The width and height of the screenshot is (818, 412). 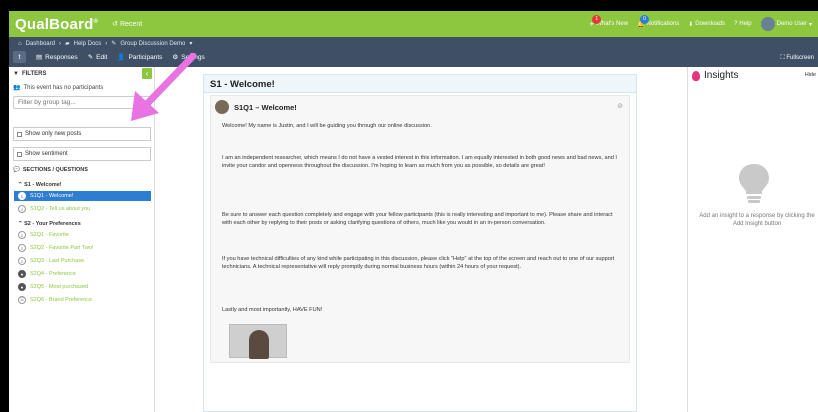 I want to click on section-s2: ⌃ S2 - Your Preferences, so click(x=49, y=224).